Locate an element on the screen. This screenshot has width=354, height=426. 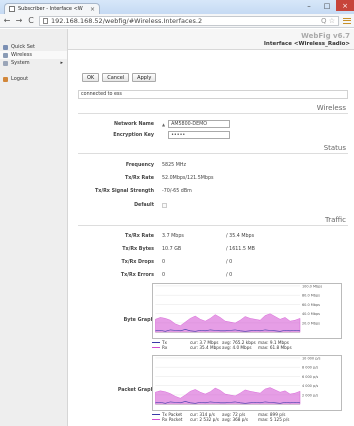
txrx-rate-label: Tx/Rx Rate is located at coordinates (139, 178).